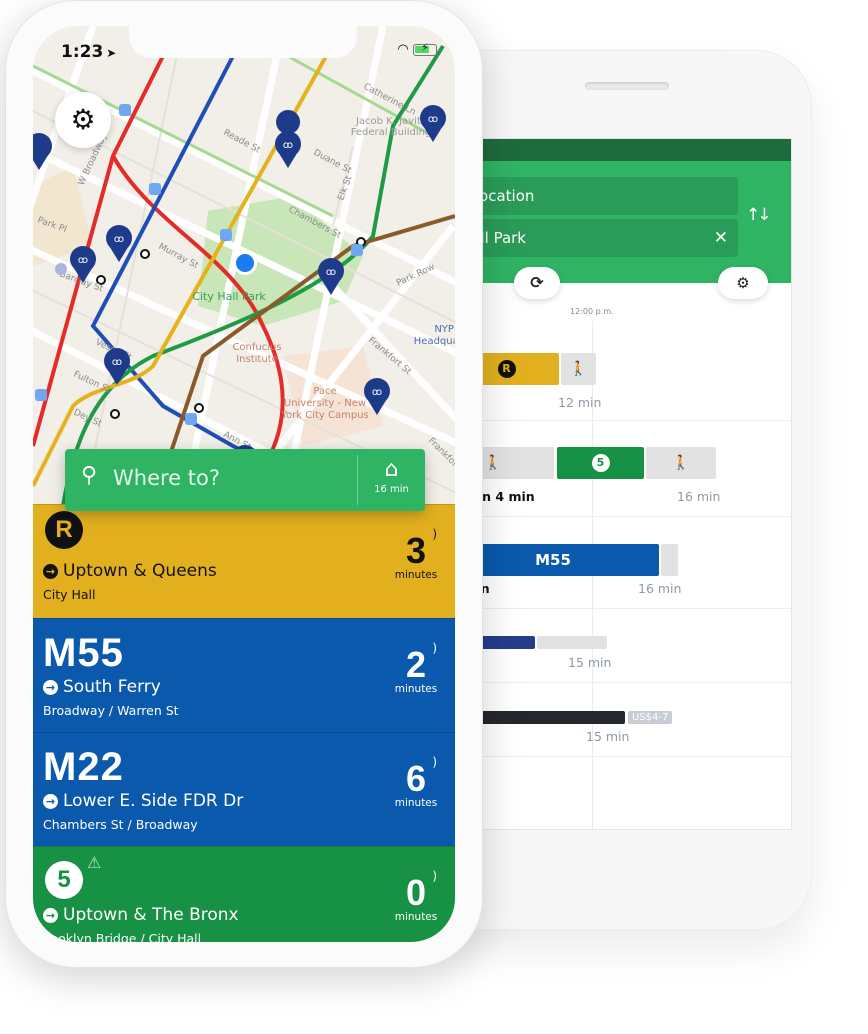 Image resolution: width=868 pixels, height=1034 pixels. I want to click on stop-name: Chambers St / Broadway, so click(120, 824).